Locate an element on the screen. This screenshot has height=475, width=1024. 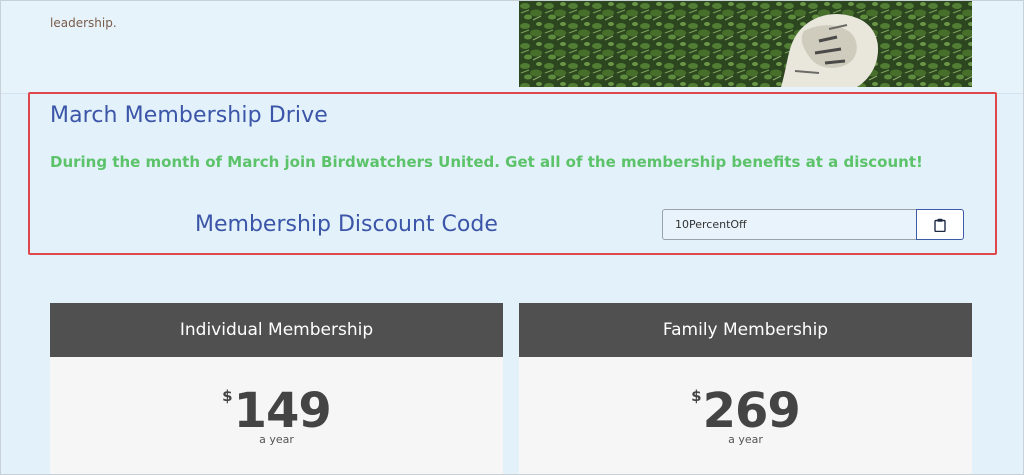
price-amount: 149 is located at coordinates (282, 411).